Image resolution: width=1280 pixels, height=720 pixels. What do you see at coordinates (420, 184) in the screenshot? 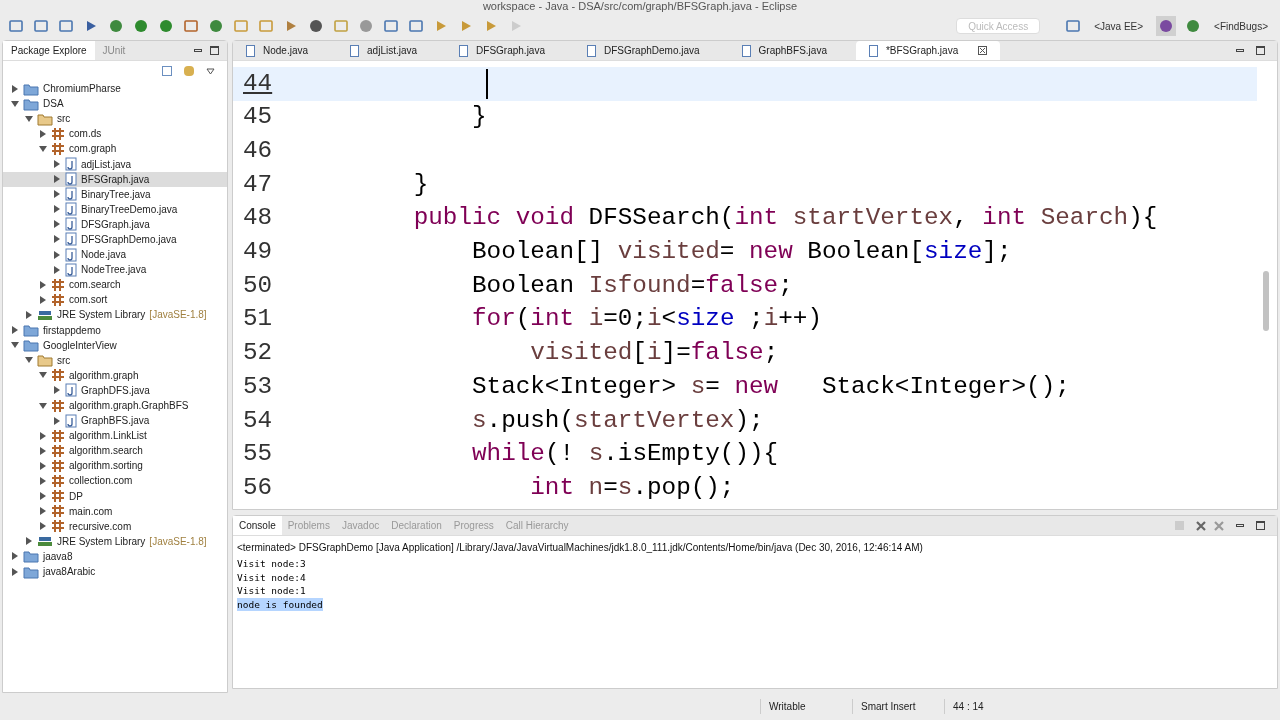
I see `code-text: }` at bounding box center [420, 184].